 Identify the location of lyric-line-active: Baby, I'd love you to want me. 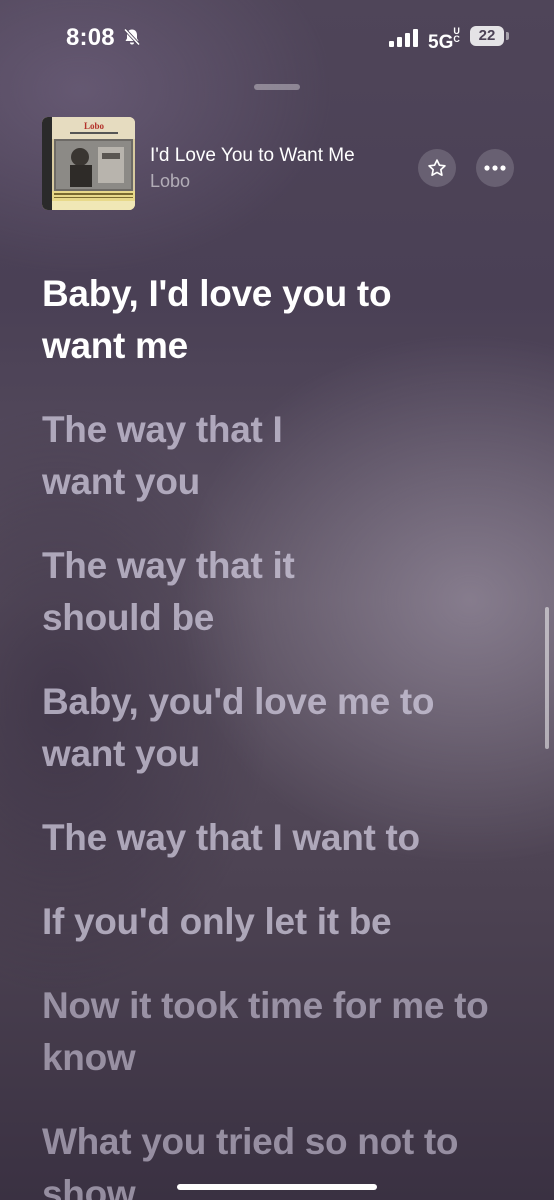
(252, 320).